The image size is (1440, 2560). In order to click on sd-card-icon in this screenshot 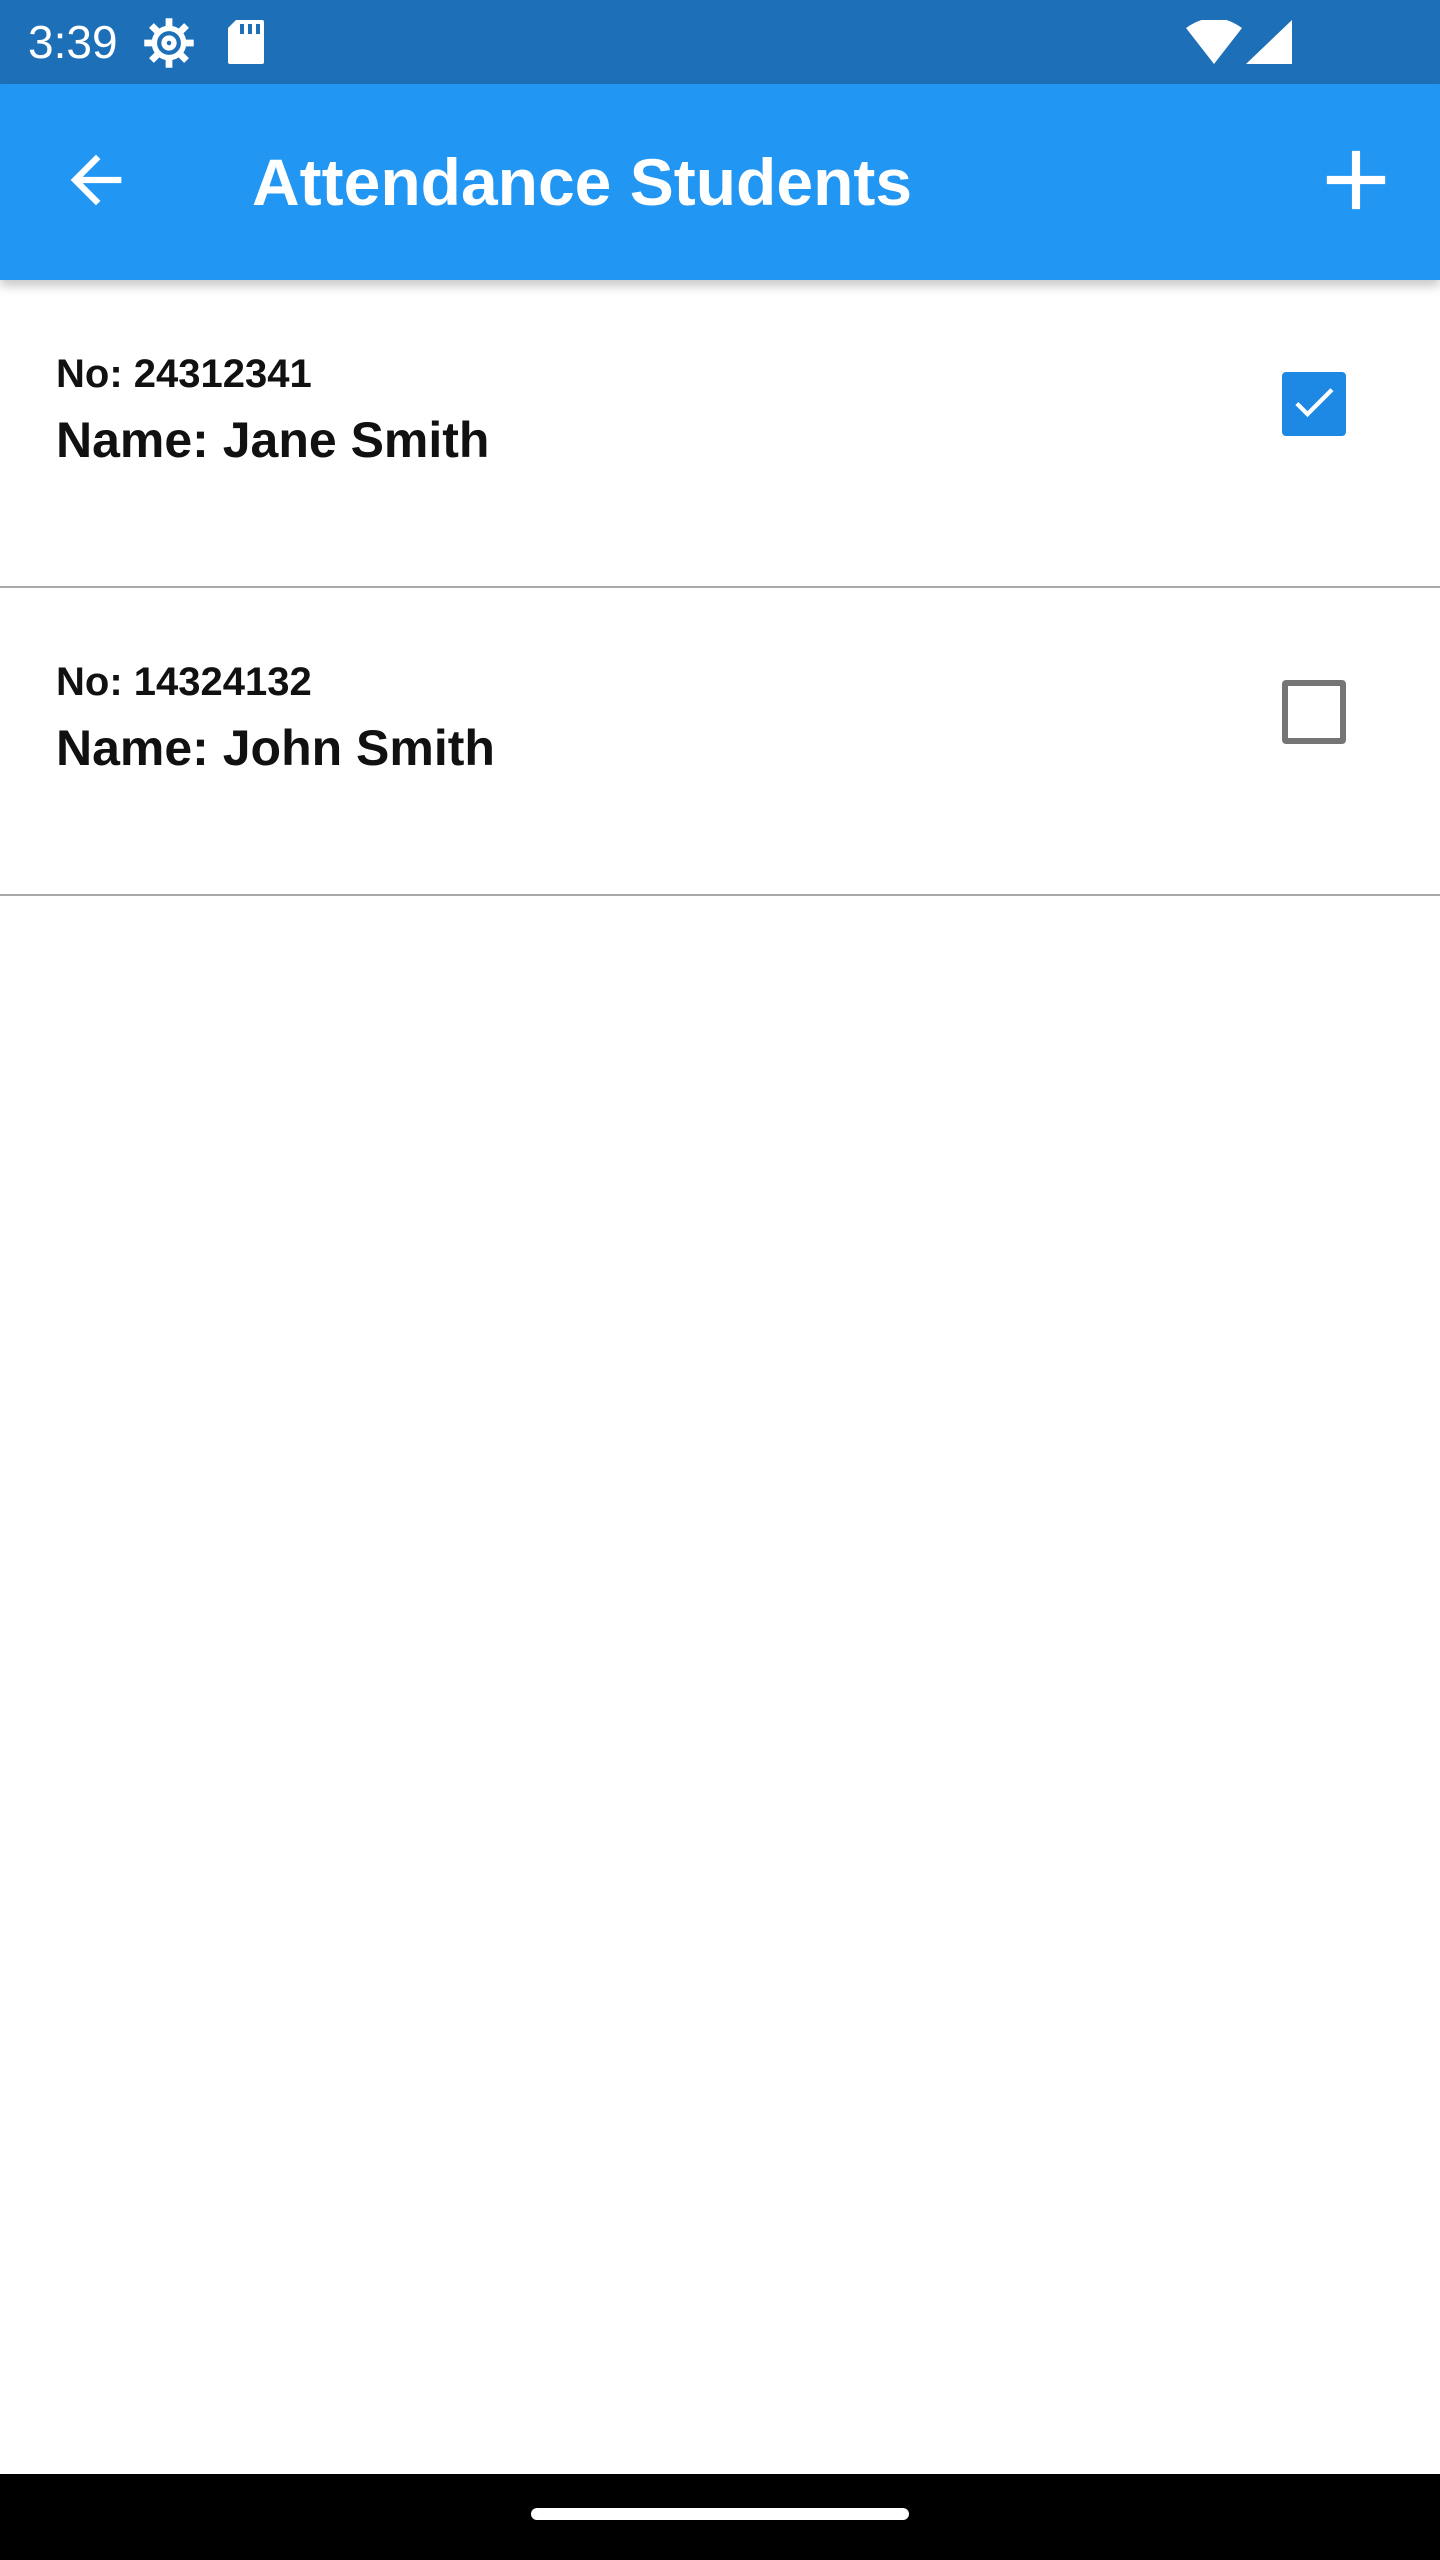, I will do `click(246, 44)`.